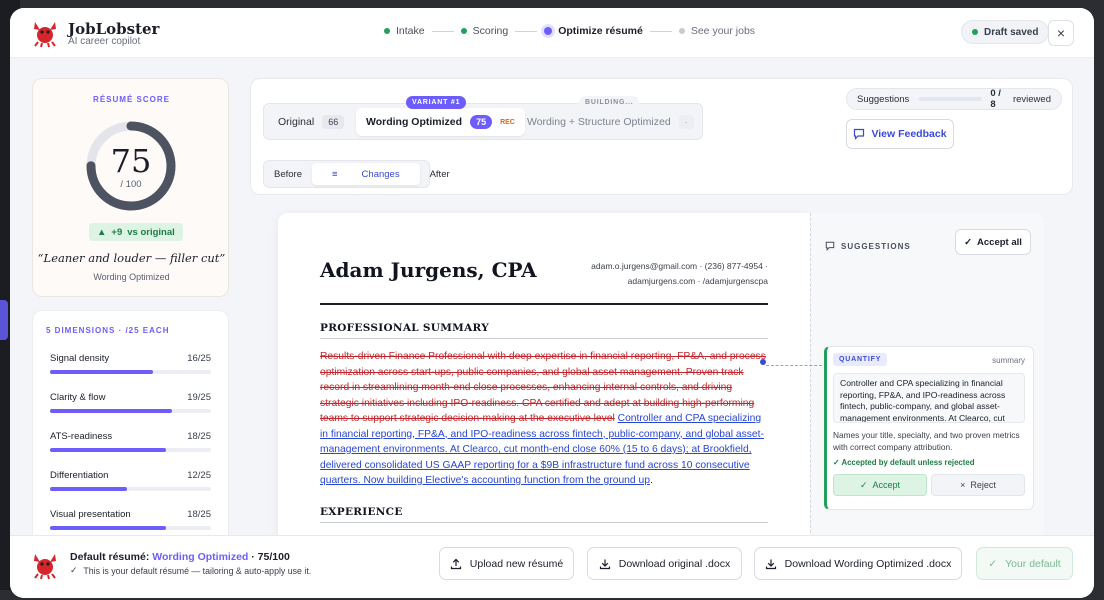  I want to click on score-delta-badge: ▲ +9 vs original, so click(136, 232).